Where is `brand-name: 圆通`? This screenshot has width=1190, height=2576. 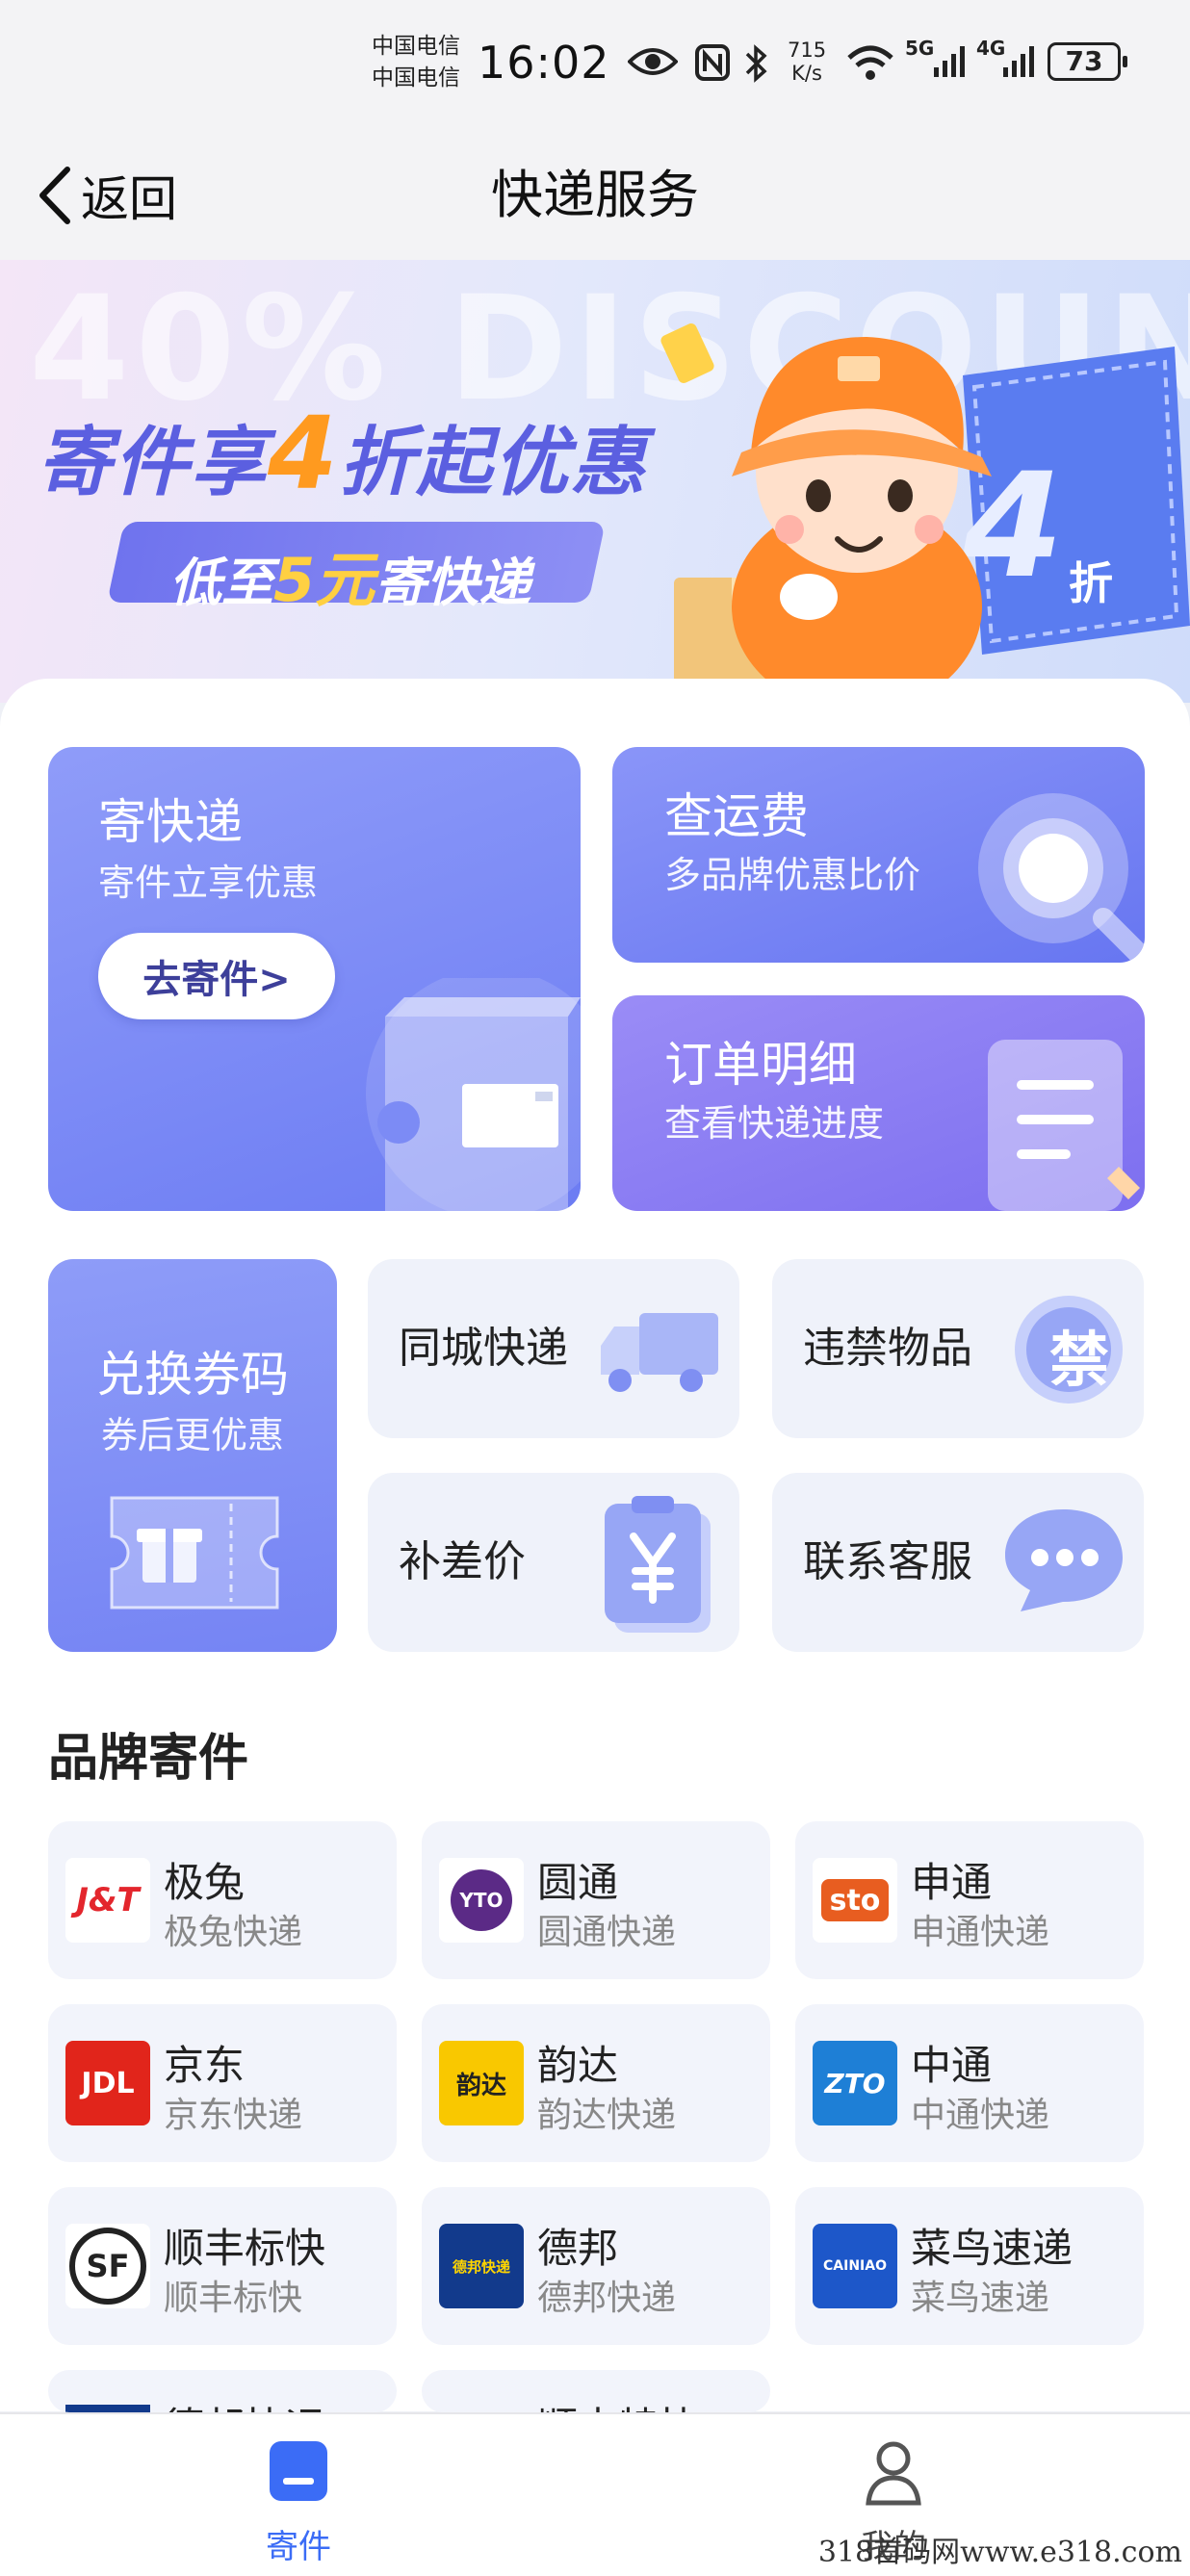
brand-name: 圆通 is located at coordinates (578, 1883).